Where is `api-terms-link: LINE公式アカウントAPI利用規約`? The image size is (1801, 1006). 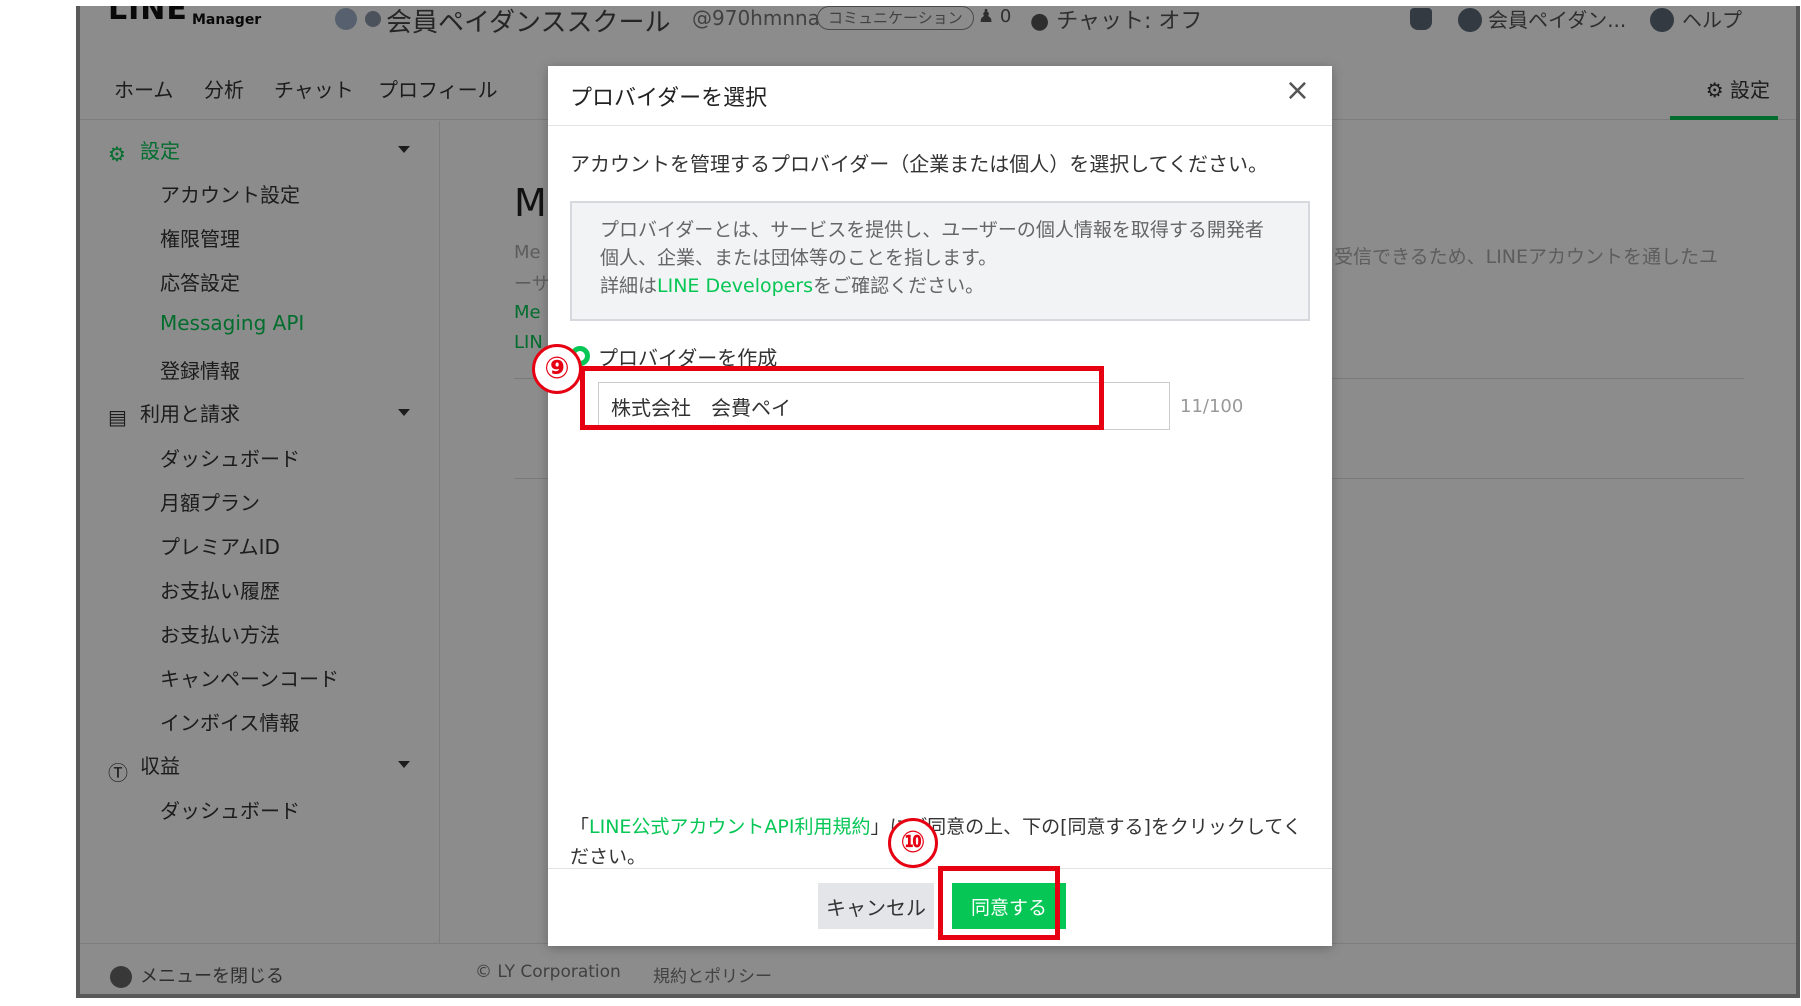 api-terms-link: LINE公式アカウントAPI利用規約 is located at coordinates (729, 827).